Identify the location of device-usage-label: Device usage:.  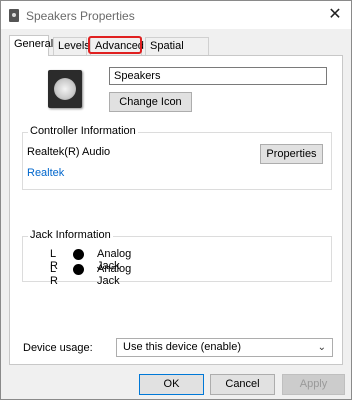
(58, 348).